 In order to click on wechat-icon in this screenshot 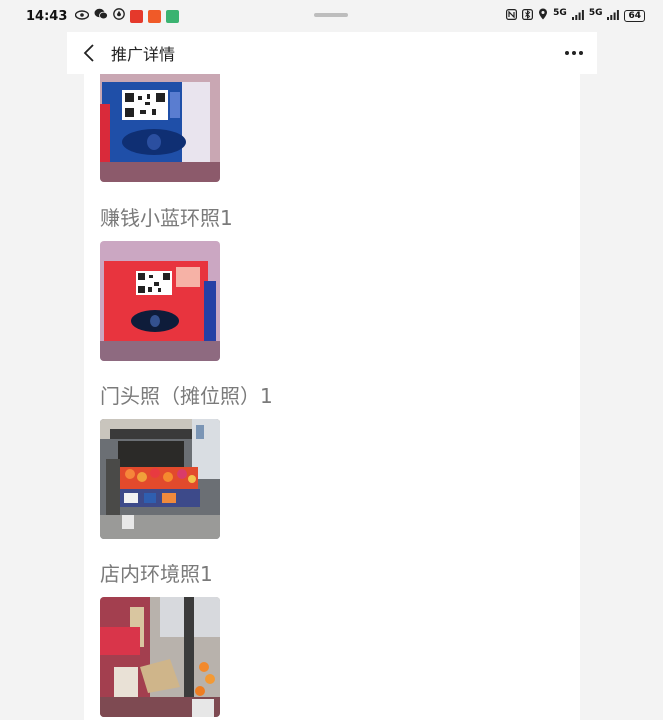, I will do `click(101, 16)`.